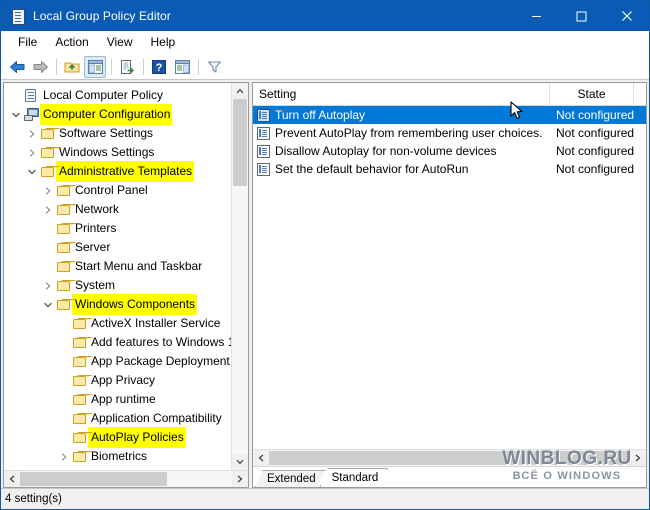  I want to click on tree-item: Network, so click(117, 209).